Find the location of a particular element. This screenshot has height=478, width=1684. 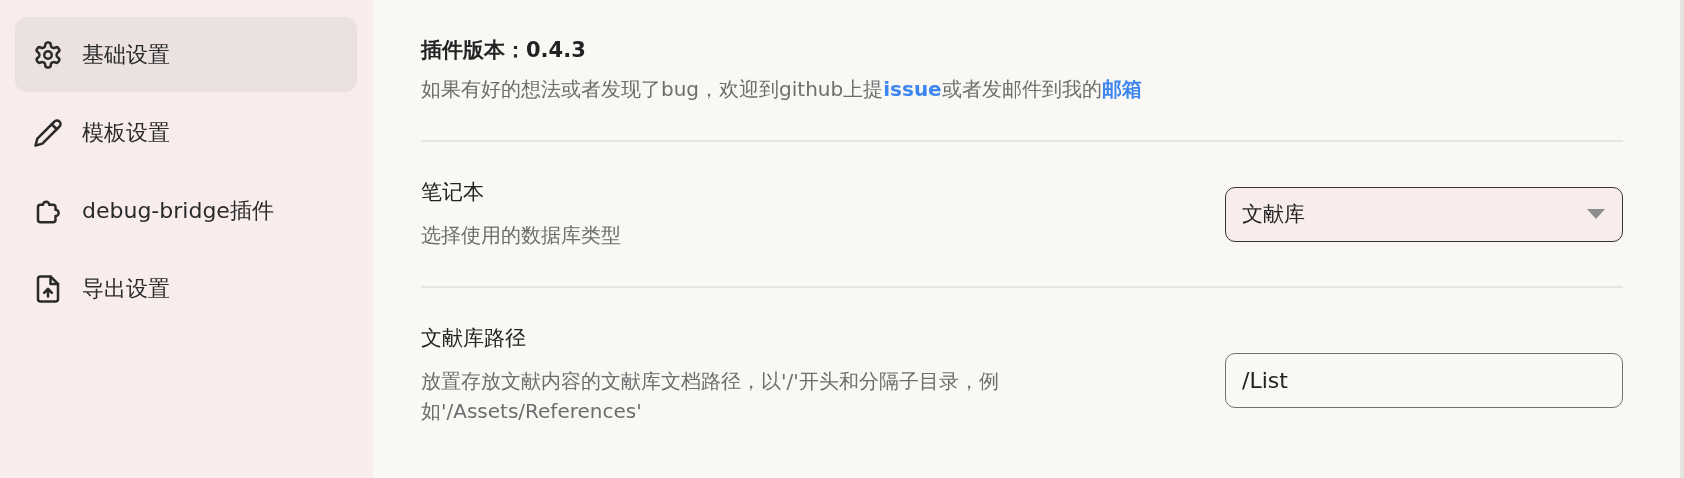

setting-description: 放置存放文献内容的文献库文档路径，以'/'开头和分隔子目录，例如'/Assets/References' is located at coordinates (710, 396).